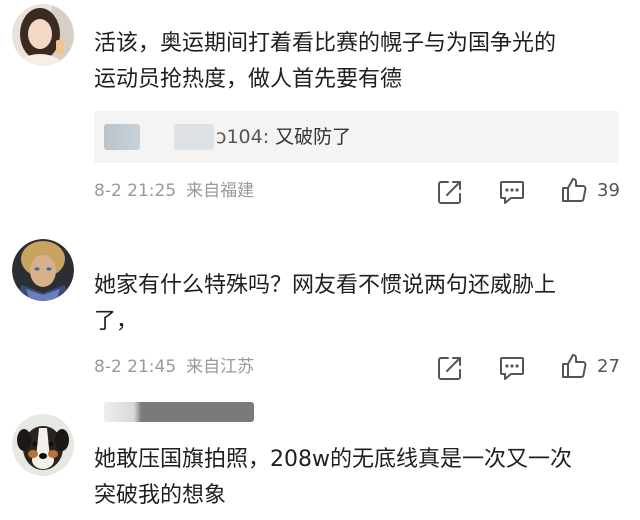  I want to click on comment-text: 她敢压国旗拍照，208w的无底线真是一次又一次 突破我的想象, so click(359, 478).